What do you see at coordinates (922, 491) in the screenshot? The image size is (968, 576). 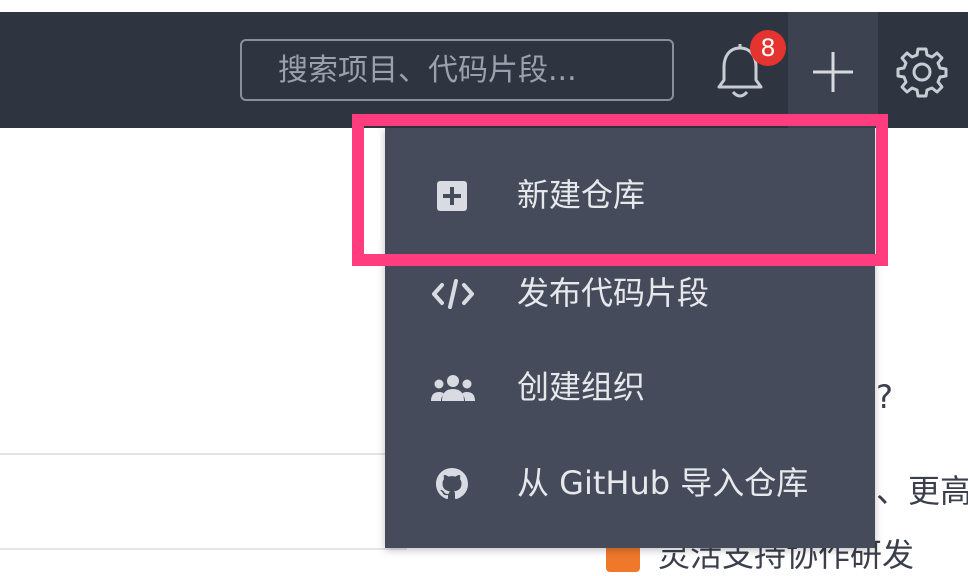 I see `background-text: 、更高` at bounding box center [922, 491].